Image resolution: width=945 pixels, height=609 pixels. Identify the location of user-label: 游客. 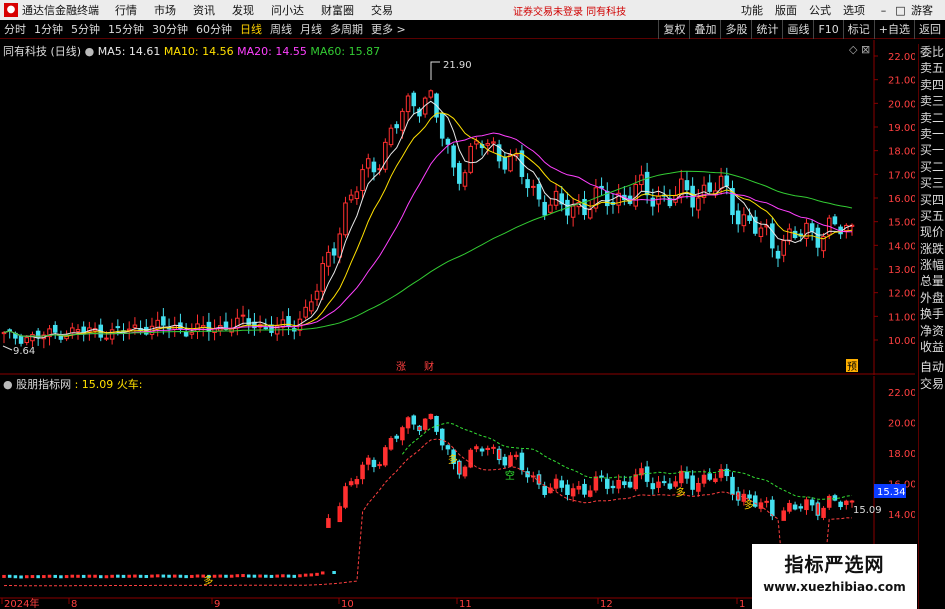
(922, 10).